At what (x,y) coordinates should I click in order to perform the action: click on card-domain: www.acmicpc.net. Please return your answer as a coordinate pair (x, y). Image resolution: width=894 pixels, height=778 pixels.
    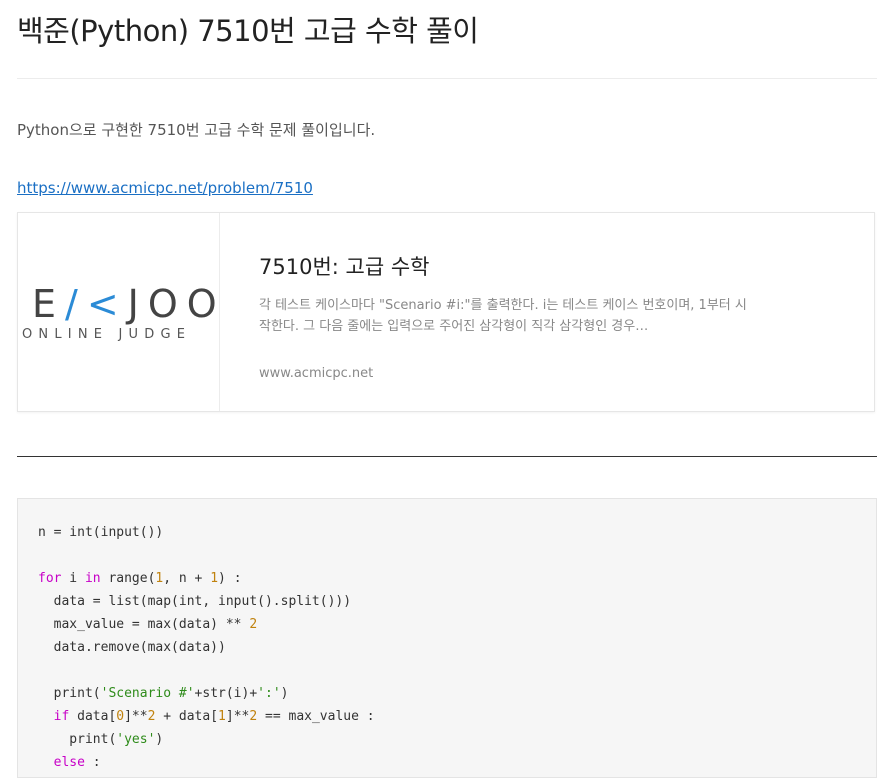
    Looking at the image, I should click on (316, 373).